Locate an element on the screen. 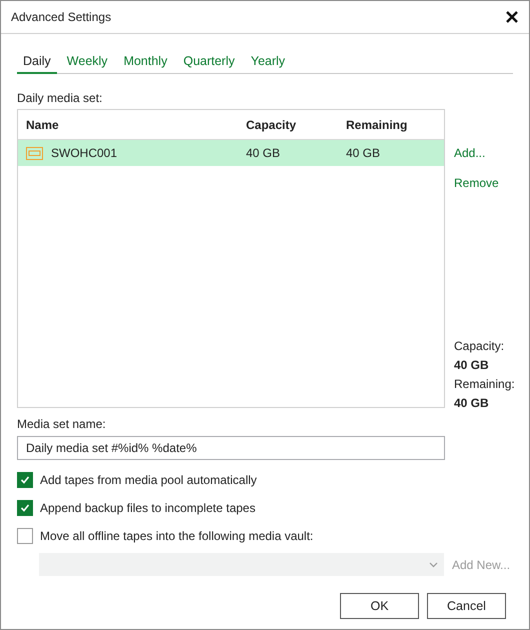 This screenshot has height=630, width=530. media-set-name-field: Daily media set #%id% %date% is located at coordinates (231, 448).